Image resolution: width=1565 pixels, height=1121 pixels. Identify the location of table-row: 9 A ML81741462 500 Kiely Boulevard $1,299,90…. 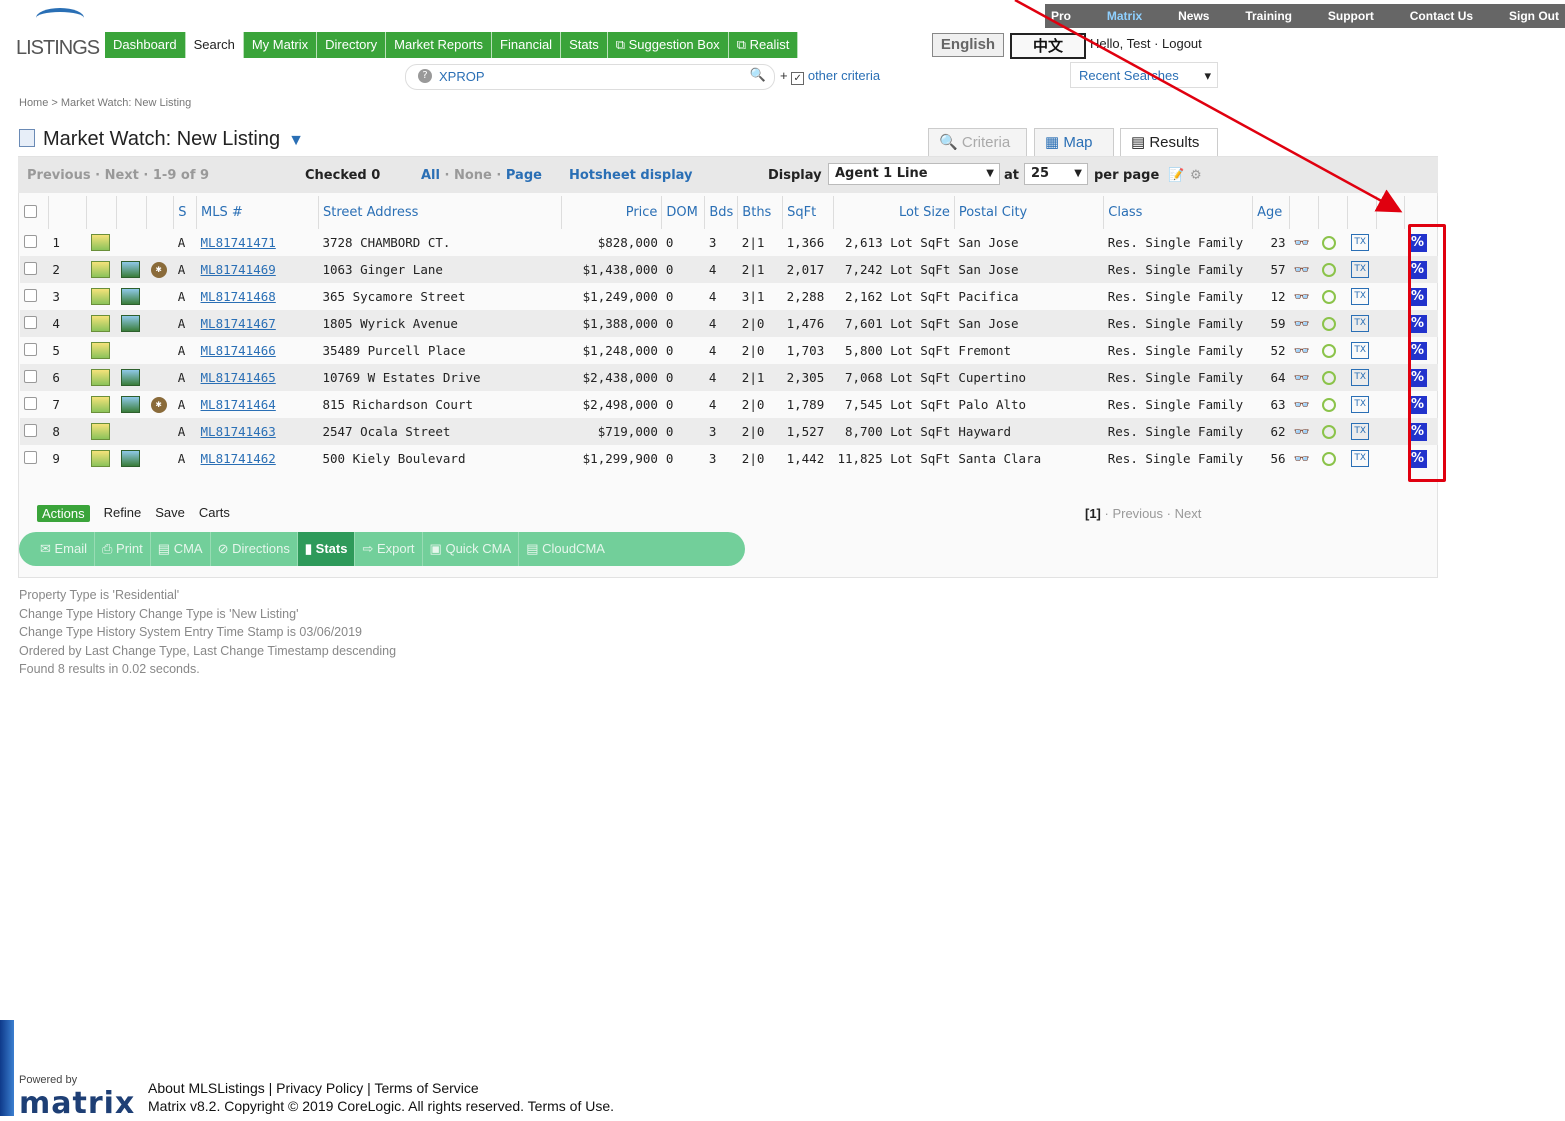
(729, 458).